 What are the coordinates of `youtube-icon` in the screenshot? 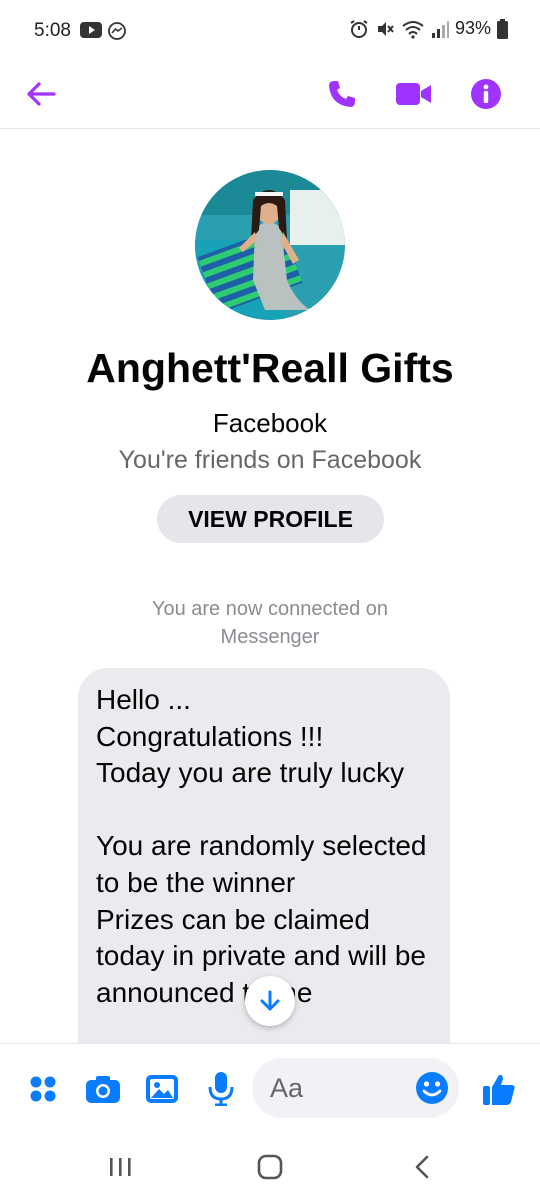 It's located at (91, 30).